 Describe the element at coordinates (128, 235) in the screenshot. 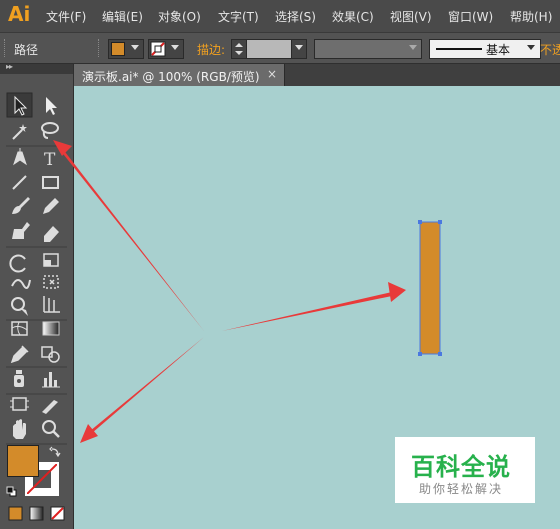

I see `arrow-to-tools-panel` at that location.